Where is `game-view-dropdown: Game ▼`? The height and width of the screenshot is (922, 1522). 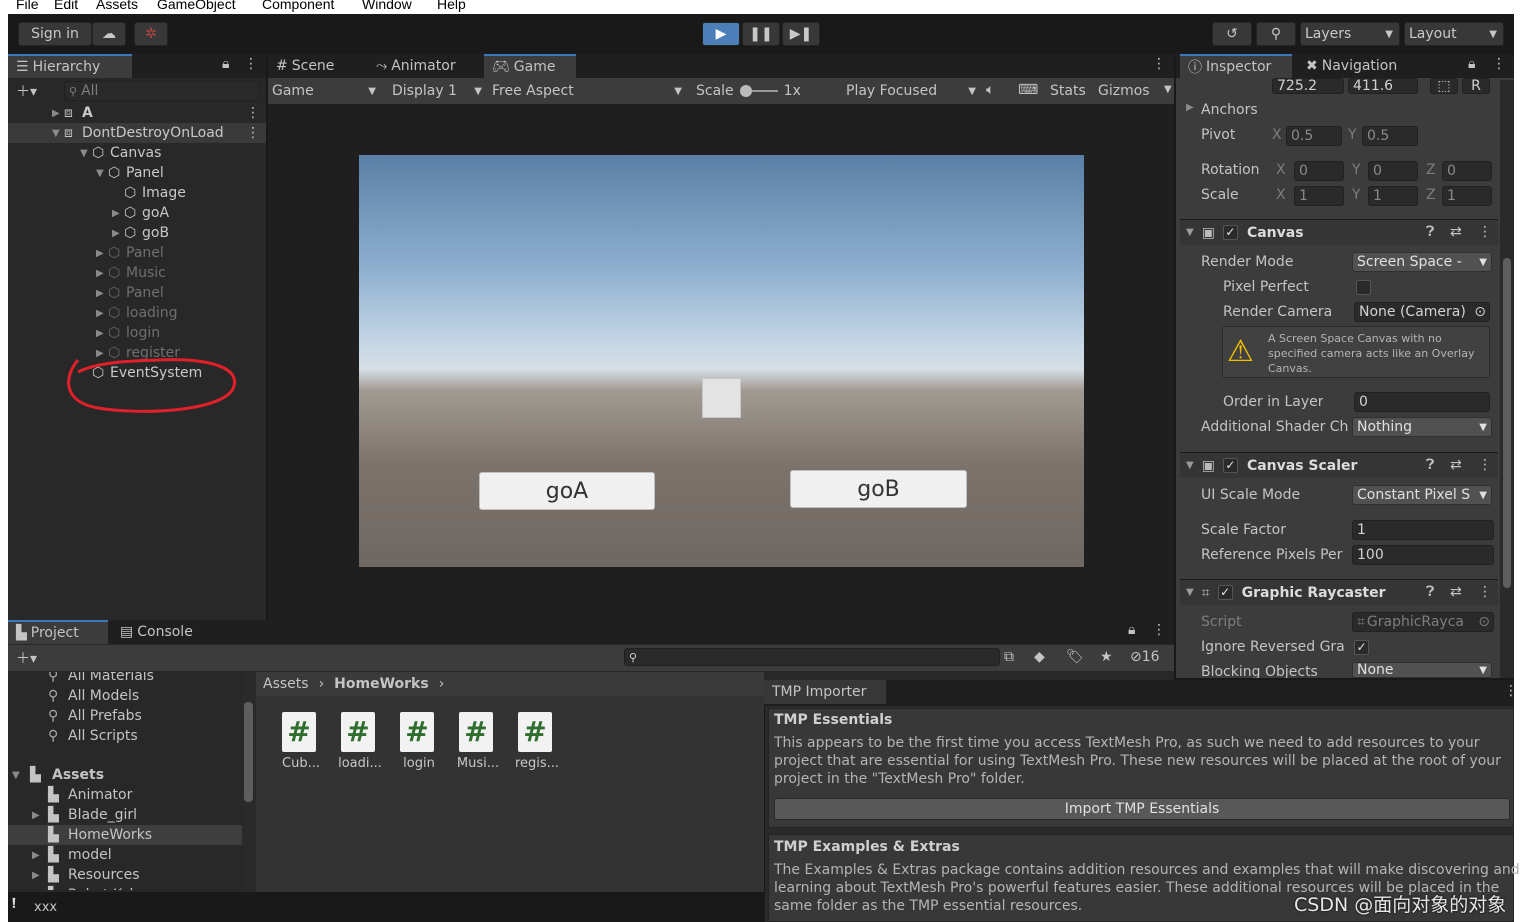 game-view-dropdown: Game ▼ is located at coordinates (326, 91).